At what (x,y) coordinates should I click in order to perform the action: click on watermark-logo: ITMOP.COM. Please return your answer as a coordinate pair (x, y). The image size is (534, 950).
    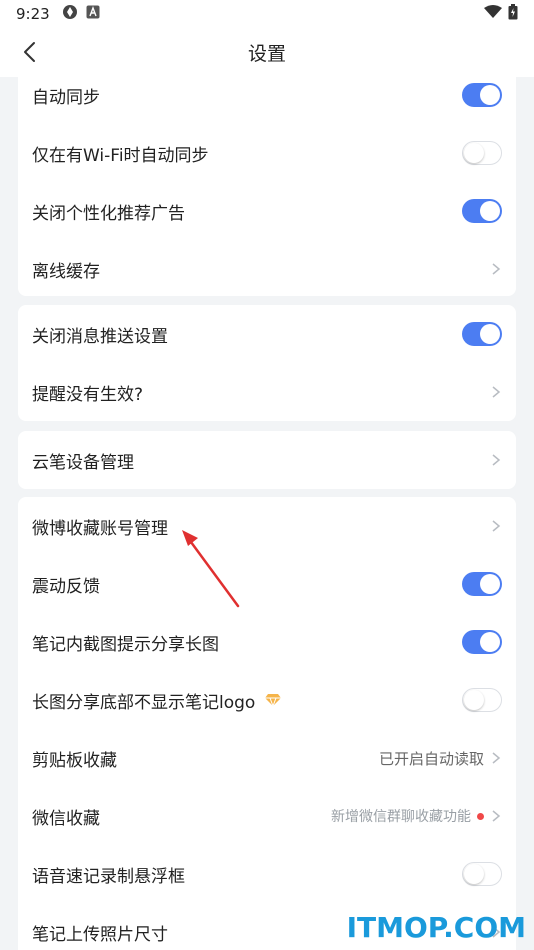
    Looking at the image, I should click on (436, 927).